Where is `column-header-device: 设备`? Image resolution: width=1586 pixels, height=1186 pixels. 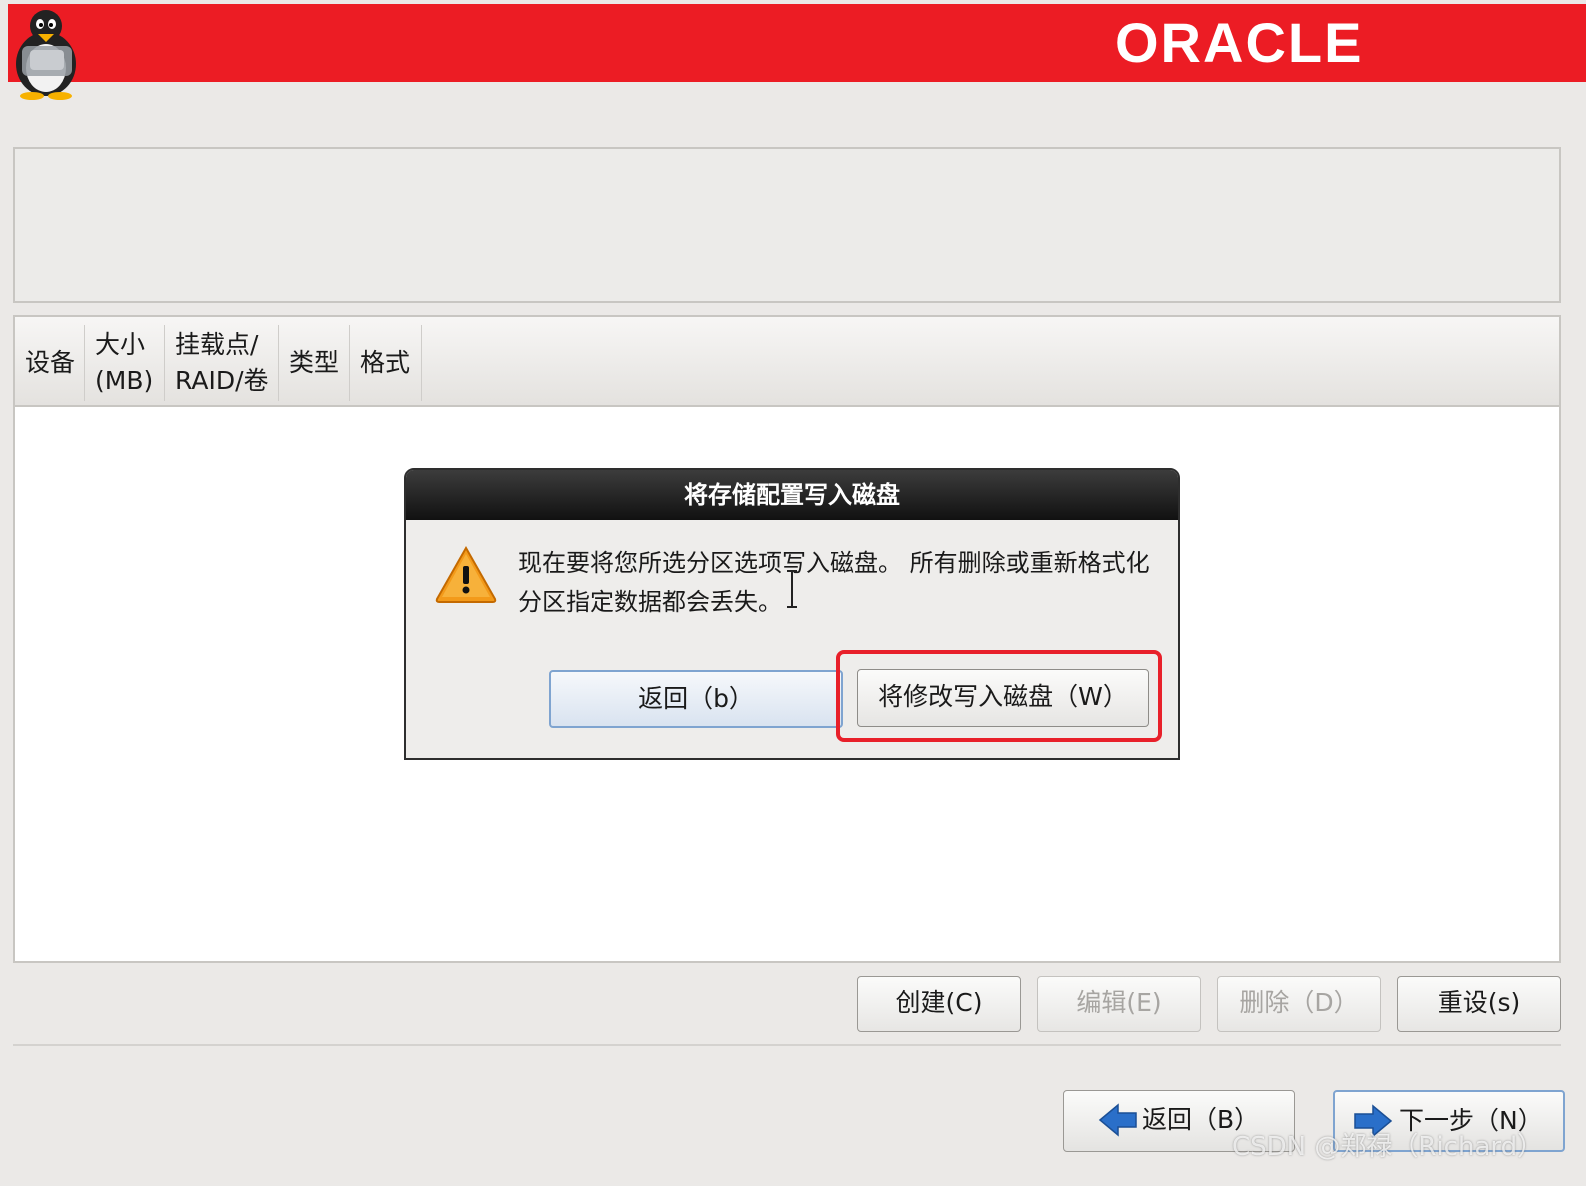 column-header-device: 设备 is located at coordinates (50, 363).